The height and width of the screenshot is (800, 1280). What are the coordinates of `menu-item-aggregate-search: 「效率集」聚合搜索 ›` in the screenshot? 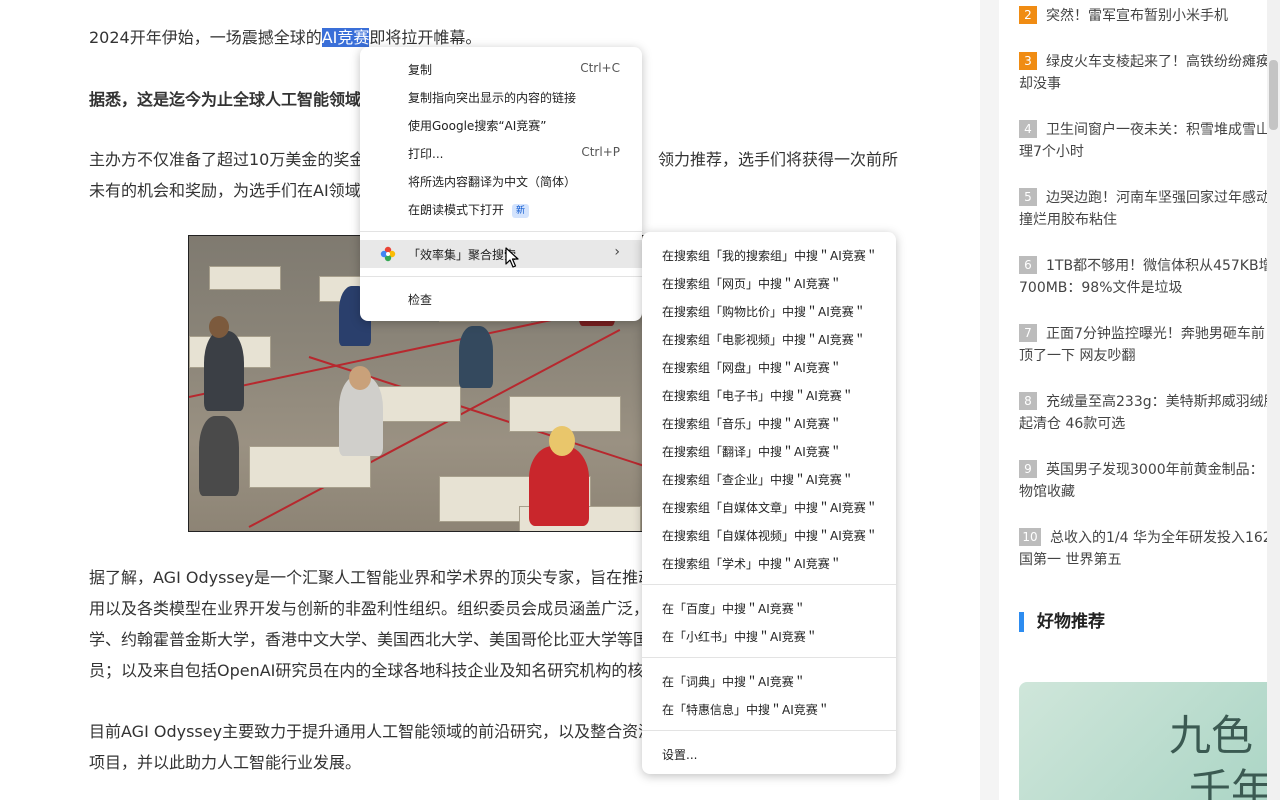 It's located at (501, 254).